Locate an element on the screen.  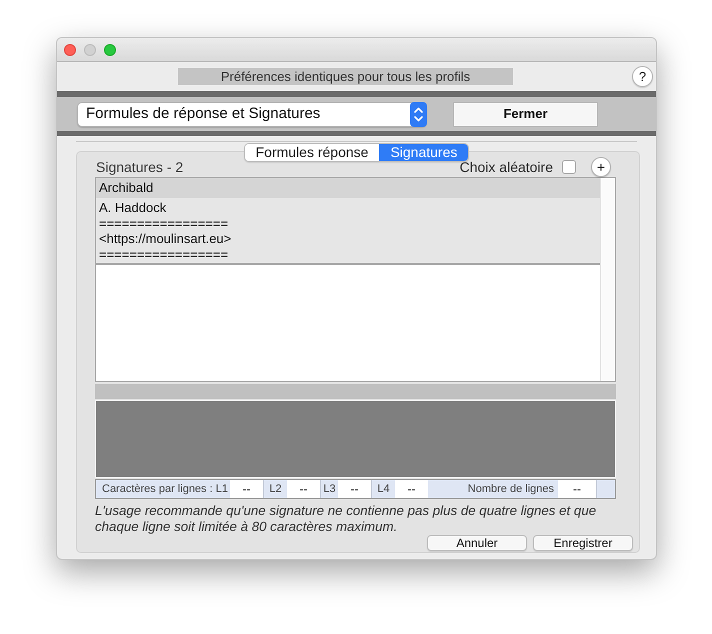
section-select: Formules de réponse et Signatures is located at coordinates (252, 114).